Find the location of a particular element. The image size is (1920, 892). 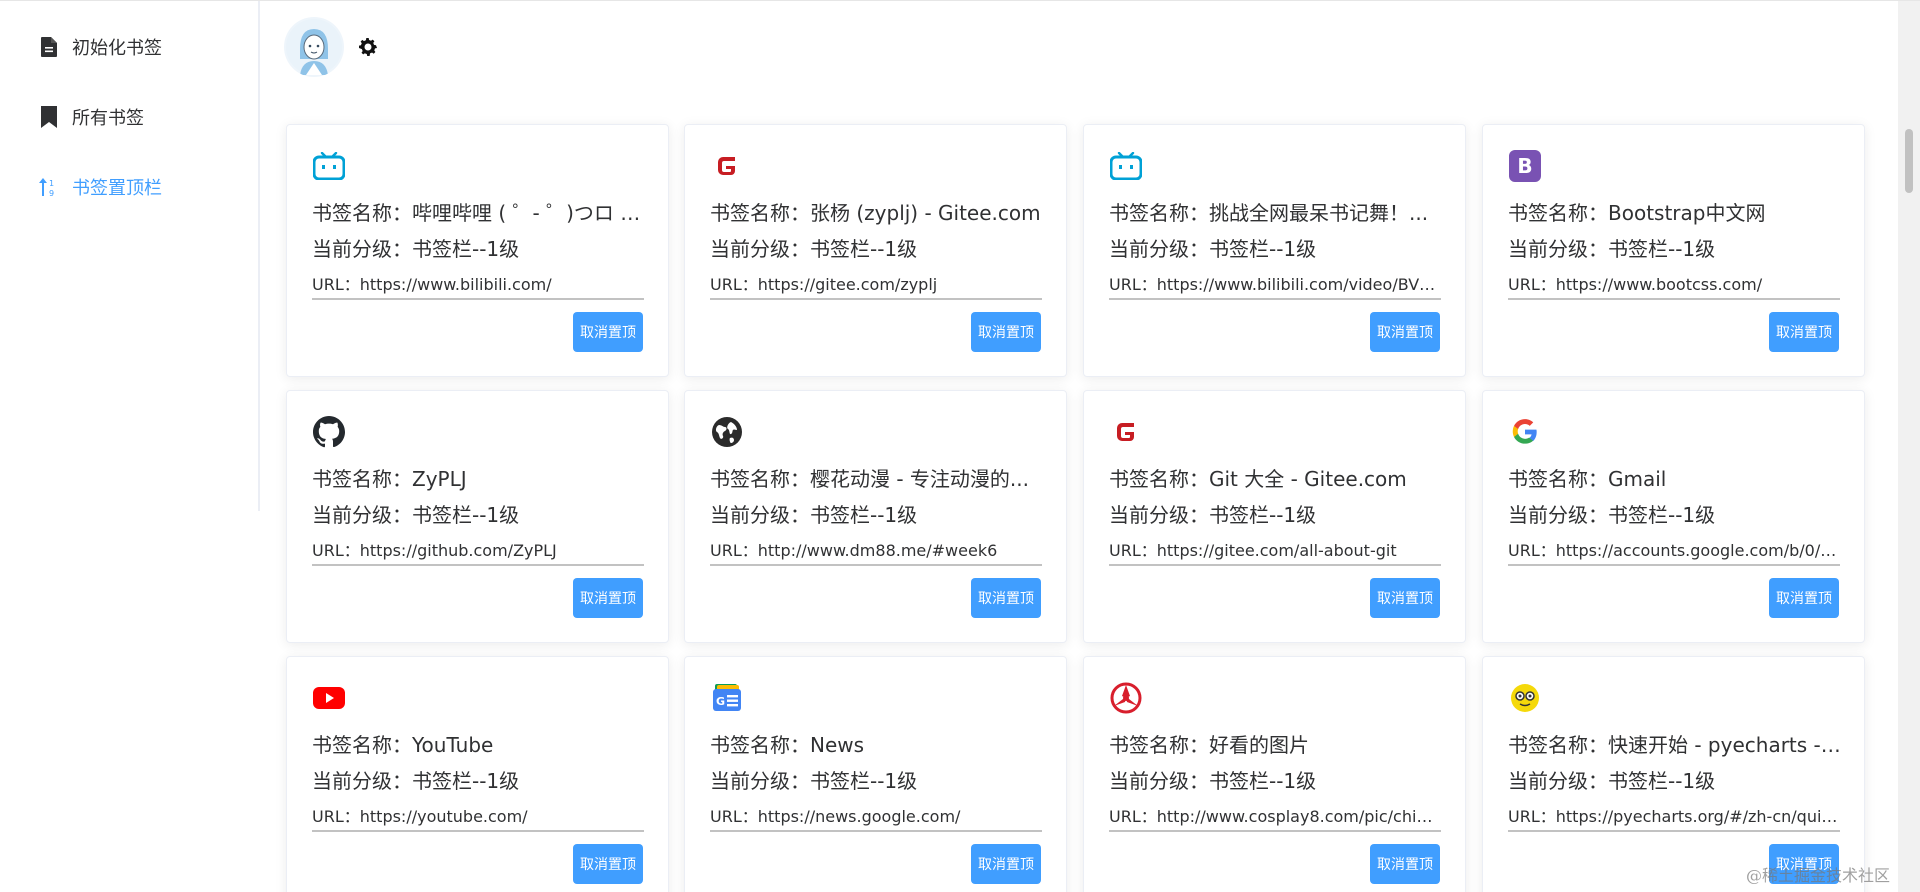

pyecharts-icon is located at coordinates (1525, 698).